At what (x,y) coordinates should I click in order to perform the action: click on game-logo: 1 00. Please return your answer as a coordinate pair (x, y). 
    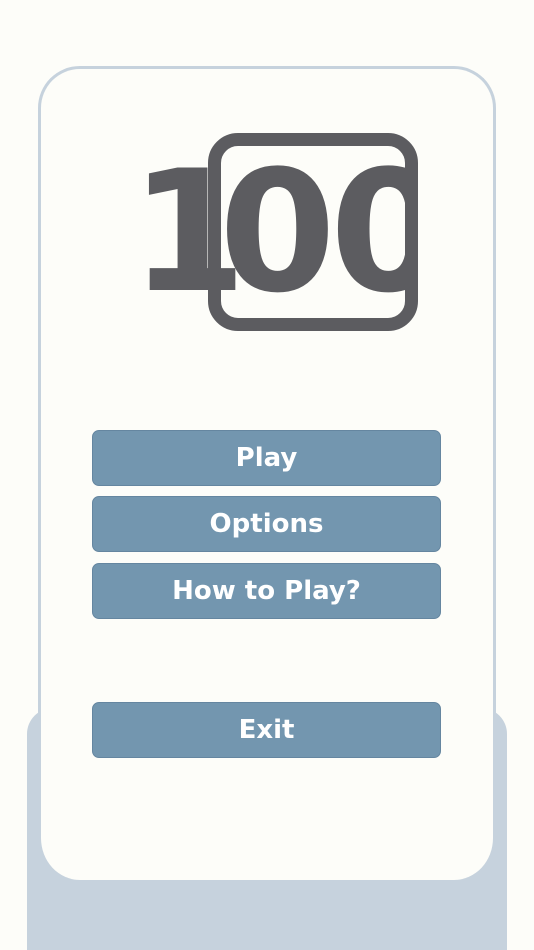
    Looking at the image, I should click on (280, 235).